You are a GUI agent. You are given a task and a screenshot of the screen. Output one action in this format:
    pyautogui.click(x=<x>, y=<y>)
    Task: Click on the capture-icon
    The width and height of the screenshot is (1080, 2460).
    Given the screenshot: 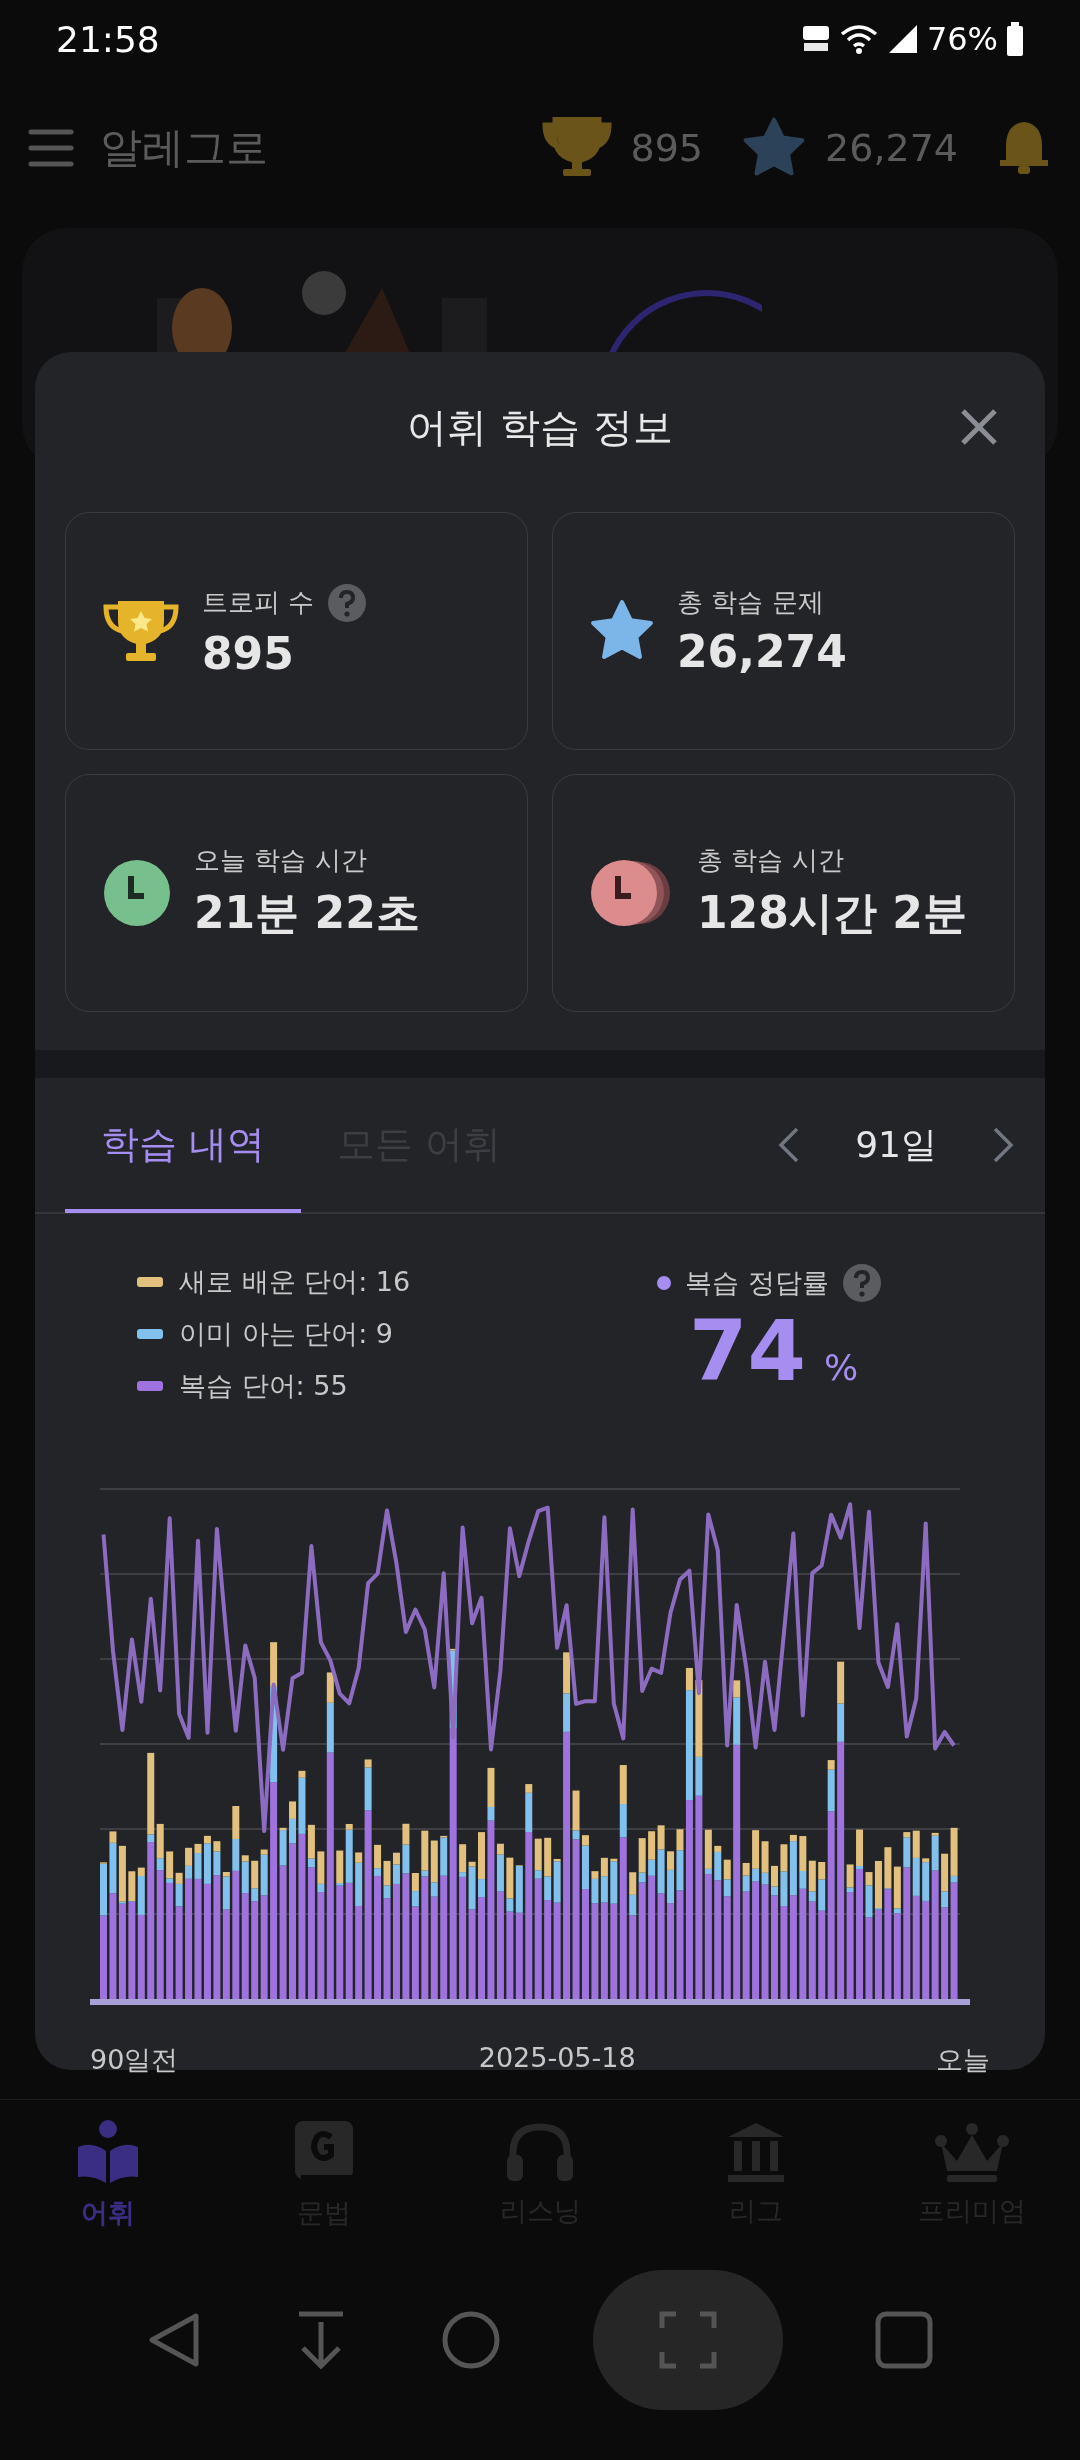 What is the action you would take?
    pyautogui.click(x=687, y=2340)
    